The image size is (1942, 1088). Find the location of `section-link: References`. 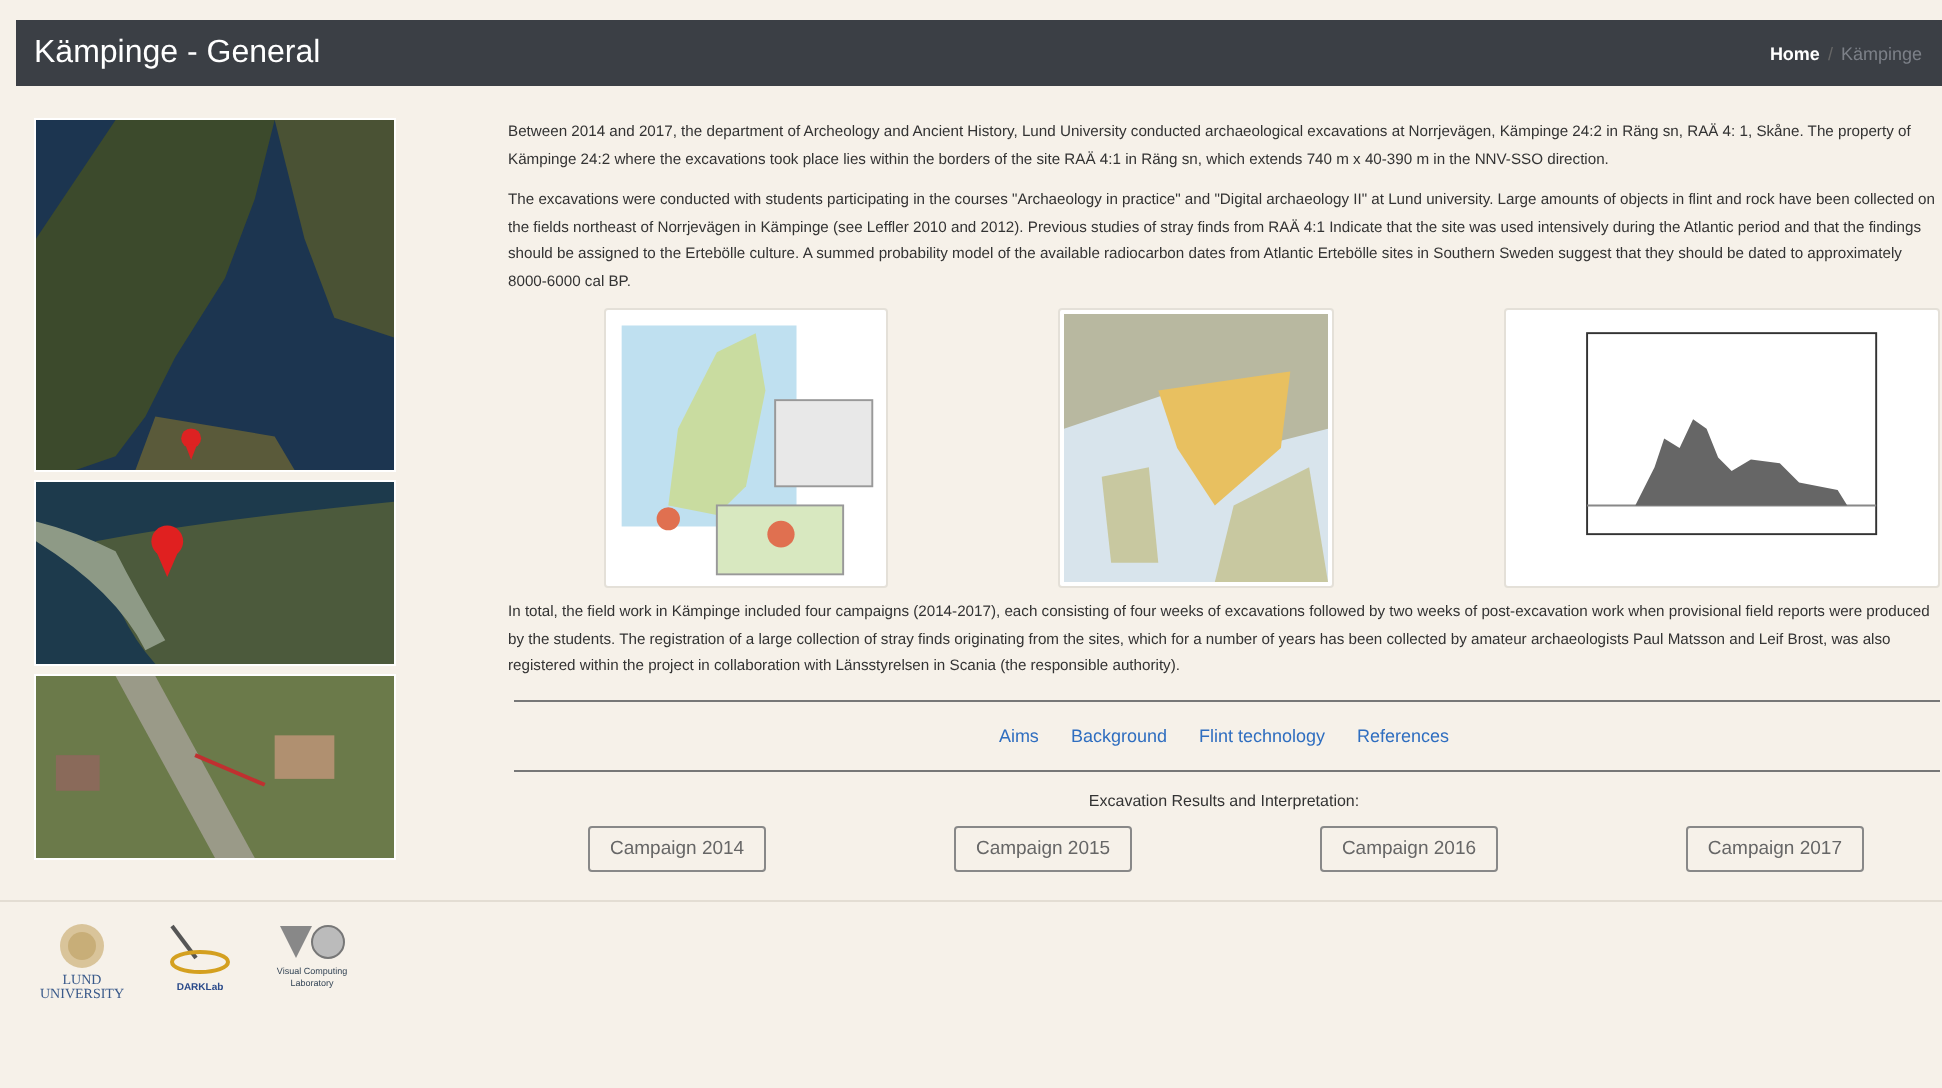

section-link: References is located at coordinates (1403, 735).